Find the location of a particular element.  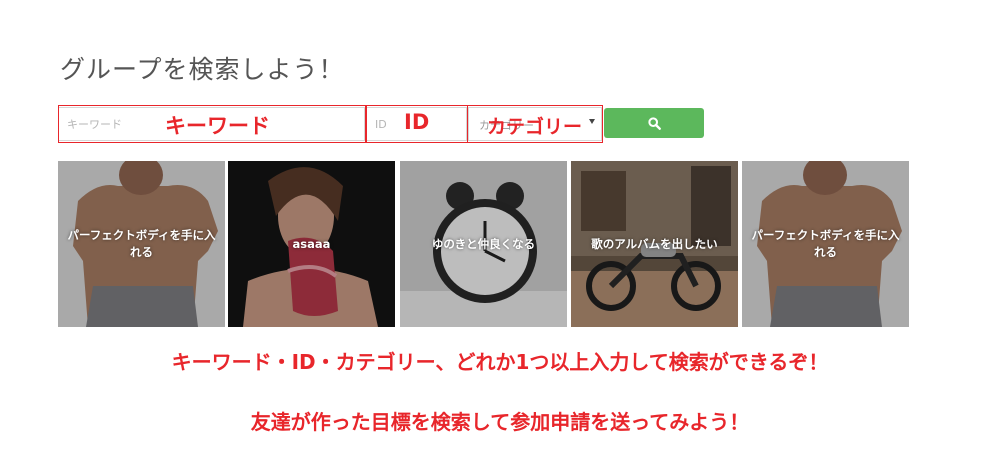

group-card-title: ゆのきと仲良くなる is located at coordinates (483, 243).